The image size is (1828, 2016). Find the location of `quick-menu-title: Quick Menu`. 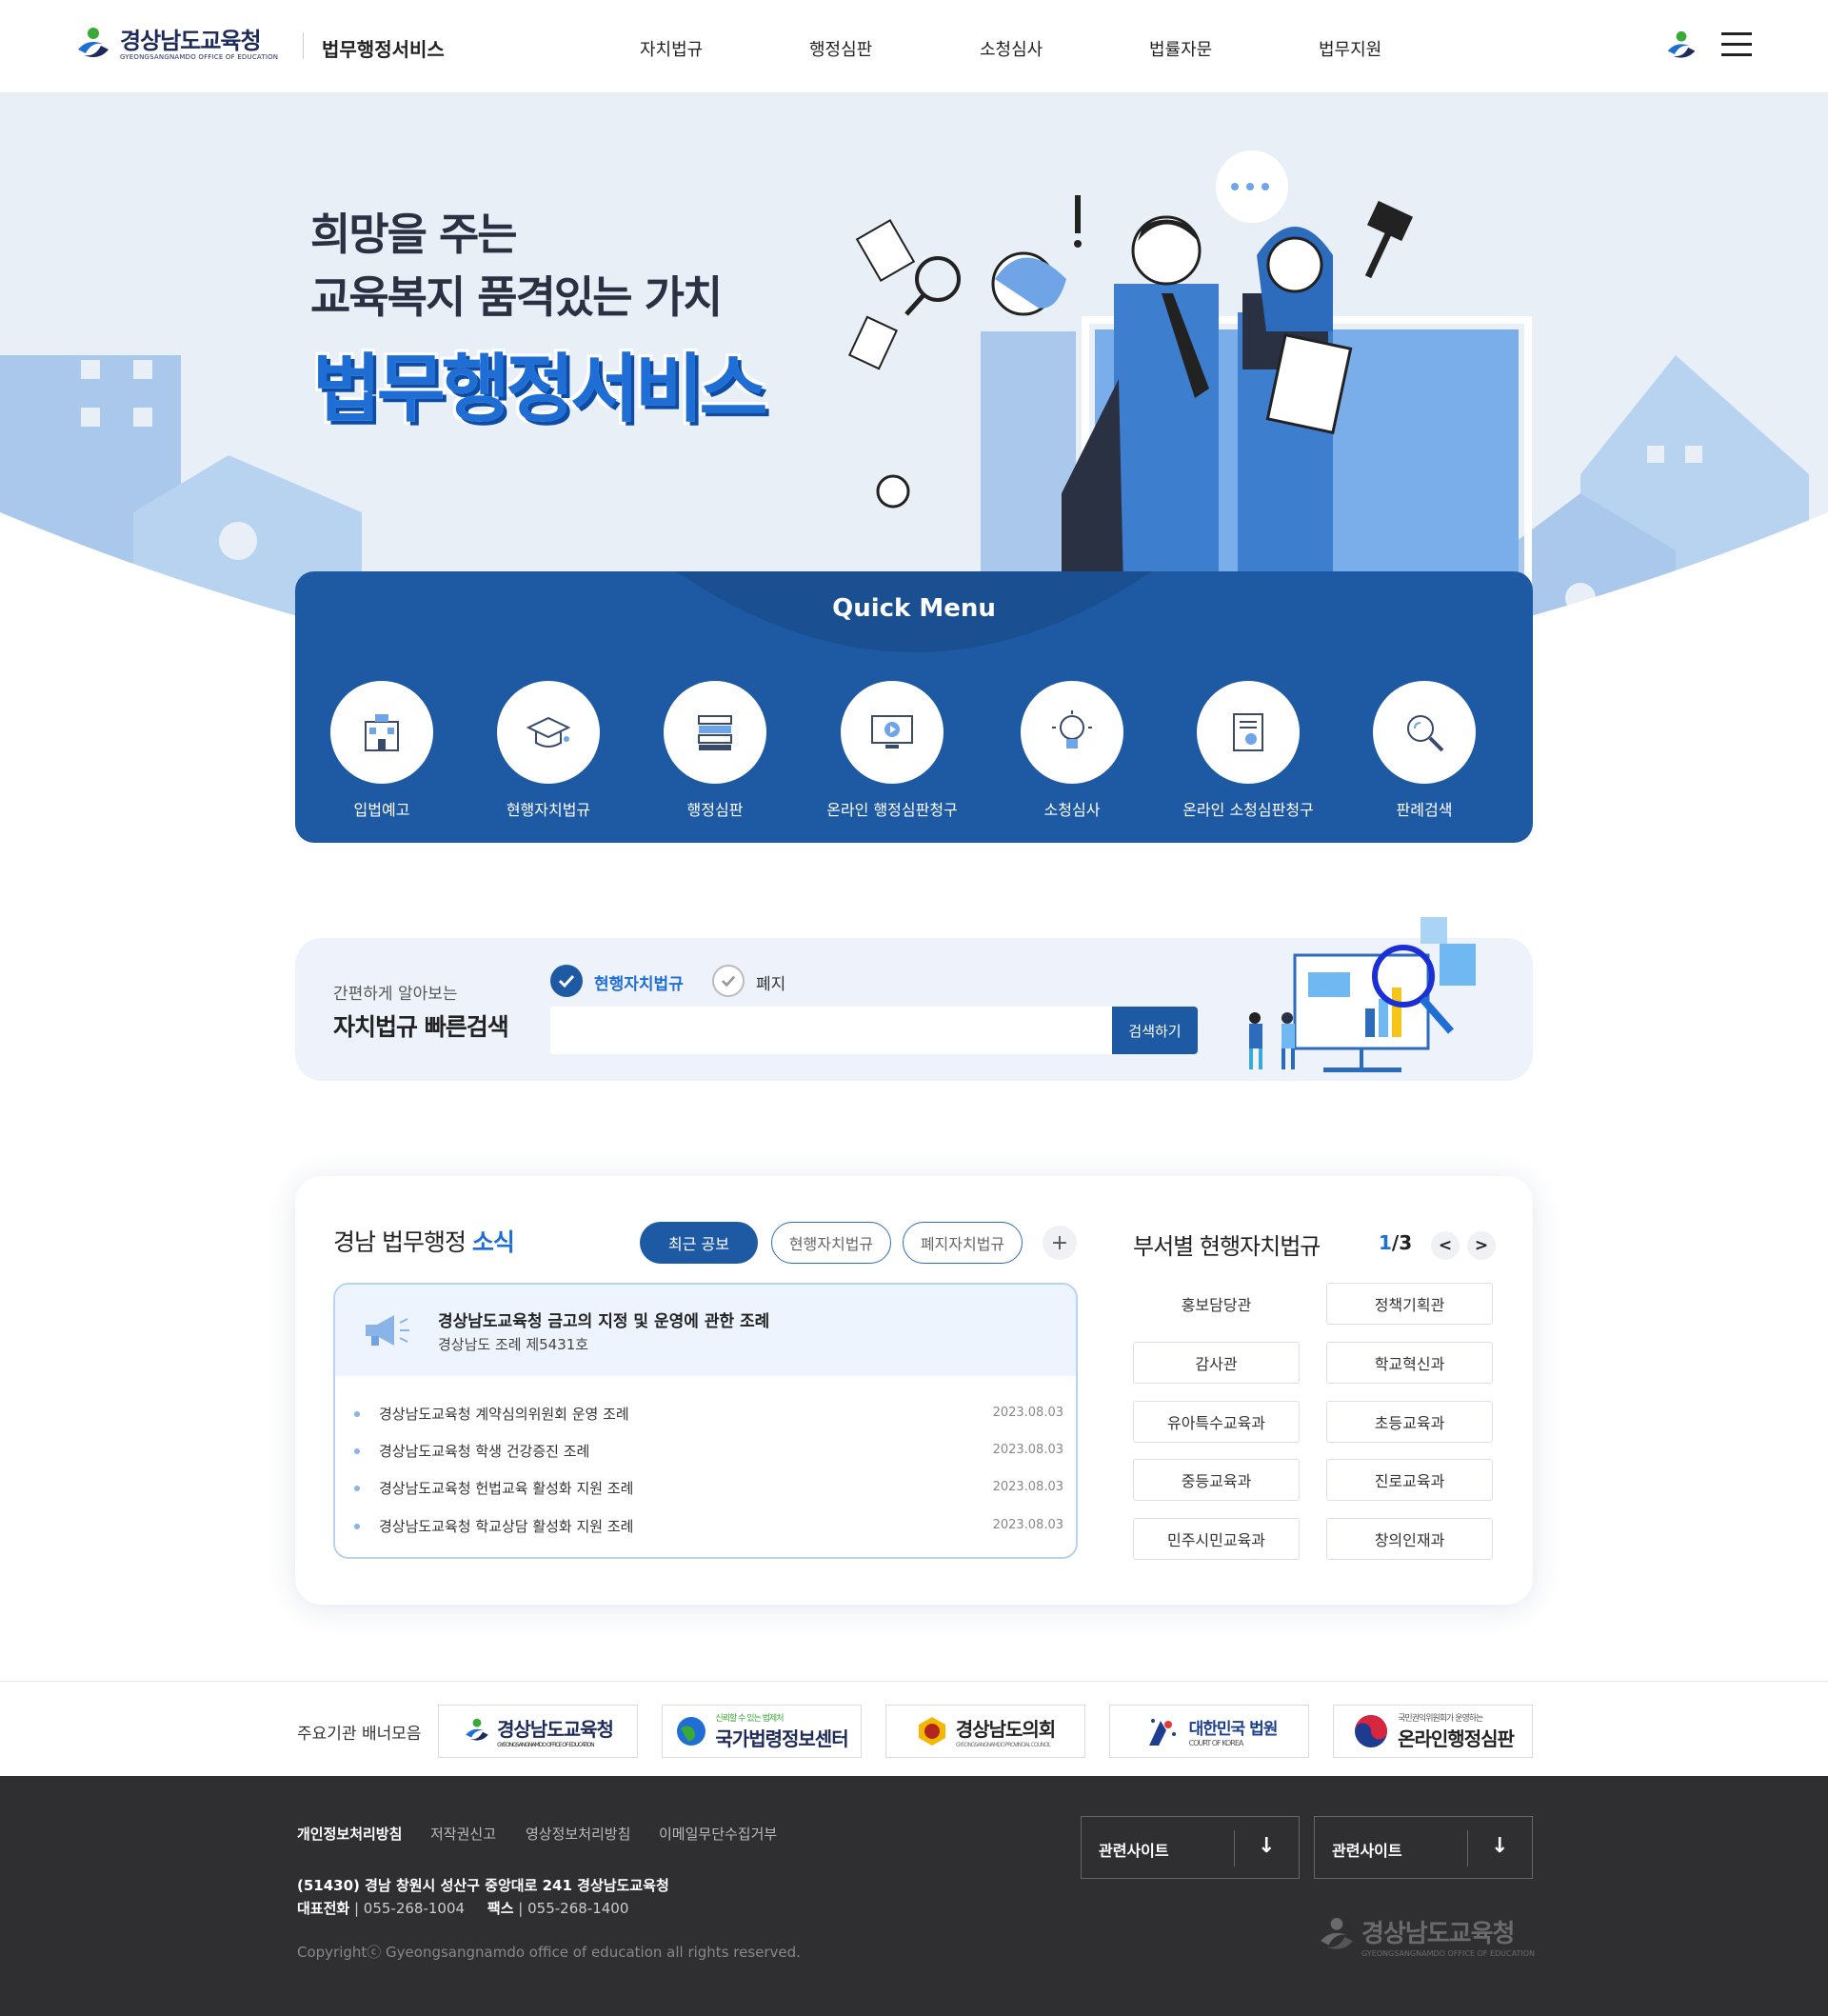

quick-menu-title: Quick Menu is located at coordinates (914, 608).